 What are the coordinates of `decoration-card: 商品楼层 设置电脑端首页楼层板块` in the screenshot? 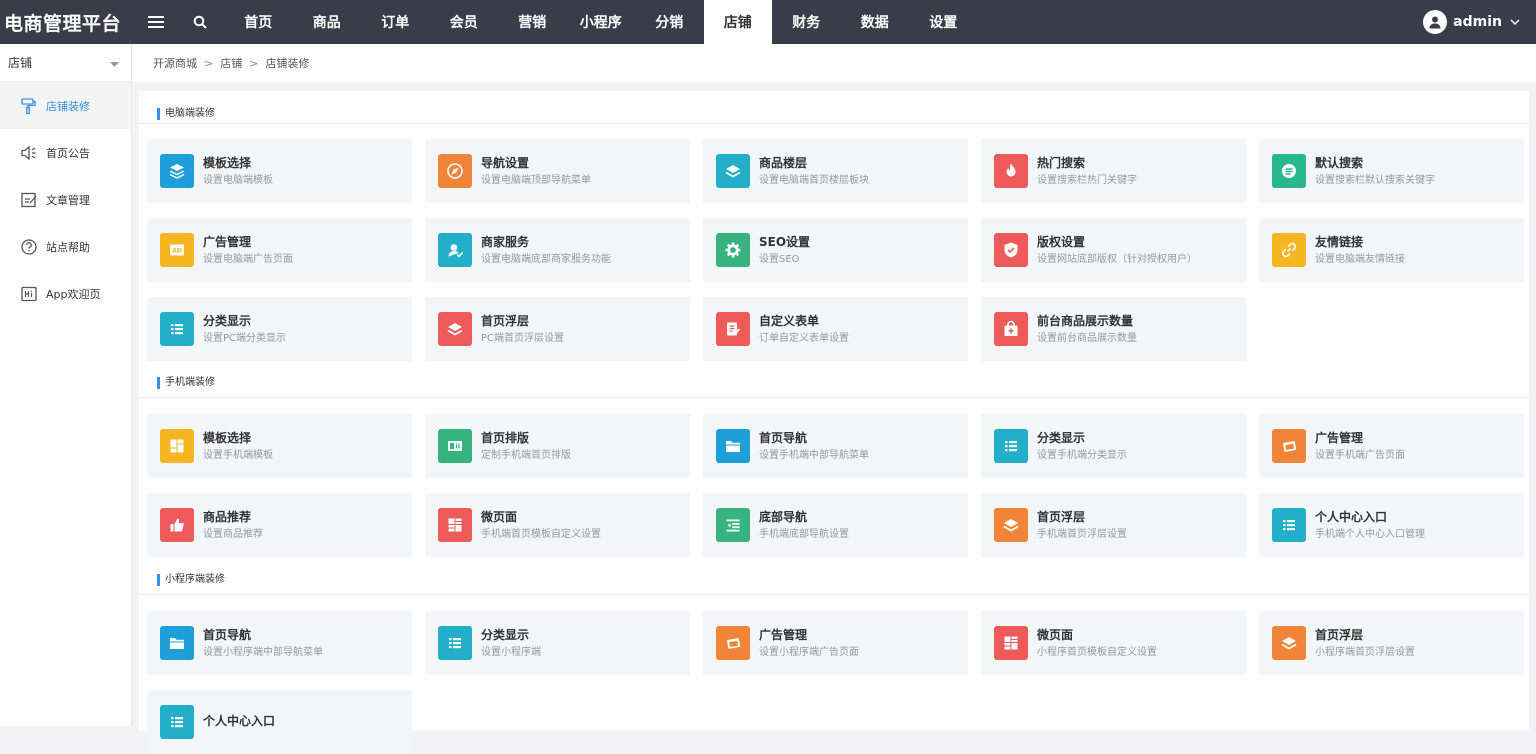 It's located at (835, 171).